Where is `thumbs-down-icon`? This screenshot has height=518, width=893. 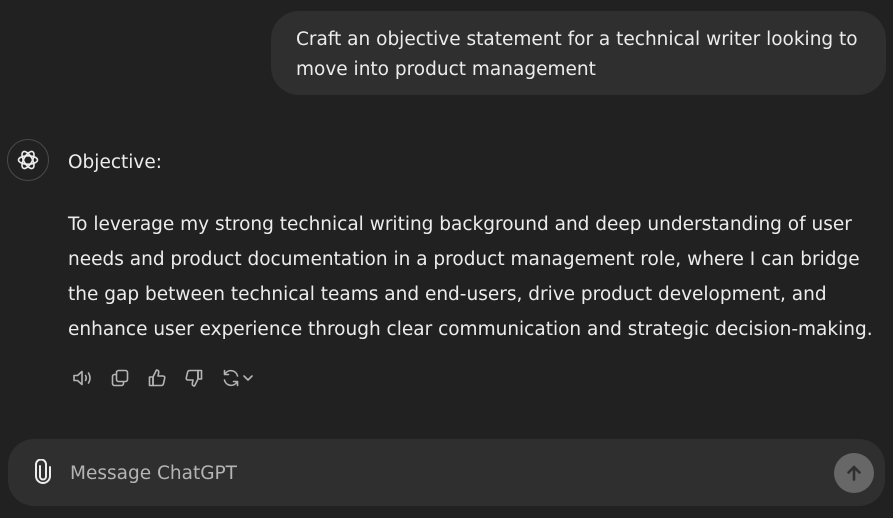
thumbs-down-icon is located at coordinates (194, 378).